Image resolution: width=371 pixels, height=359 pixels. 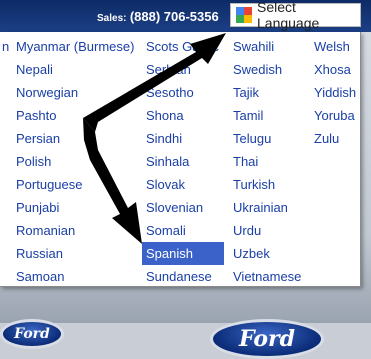 I want to click on language-item: Thai, so click(x=268, y=161).